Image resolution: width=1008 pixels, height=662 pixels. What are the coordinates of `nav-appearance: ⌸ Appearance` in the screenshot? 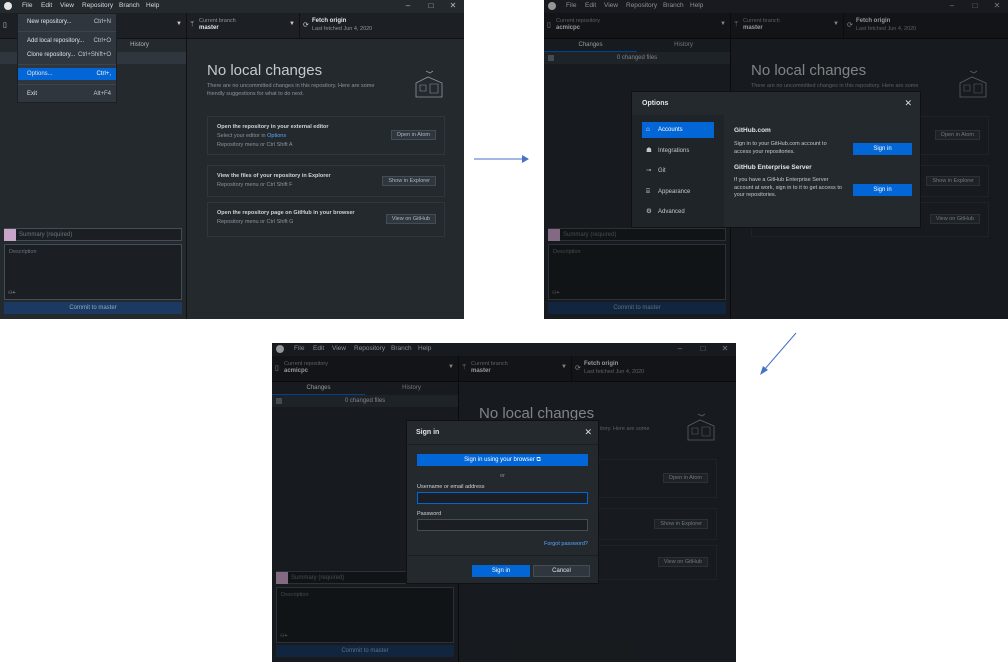 It's located at (678, 192).